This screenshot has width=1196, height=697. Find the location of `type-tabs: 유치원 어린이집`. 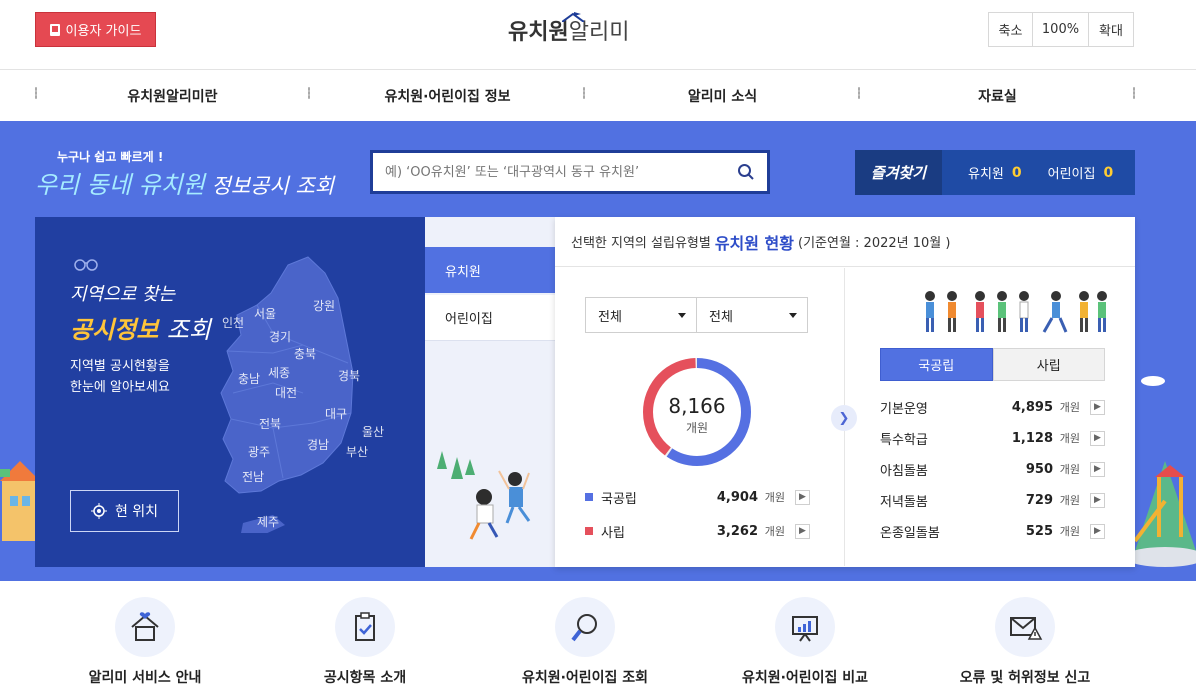

type-tabs: 유치원 어린이집 is located at coordinates (490, 392).